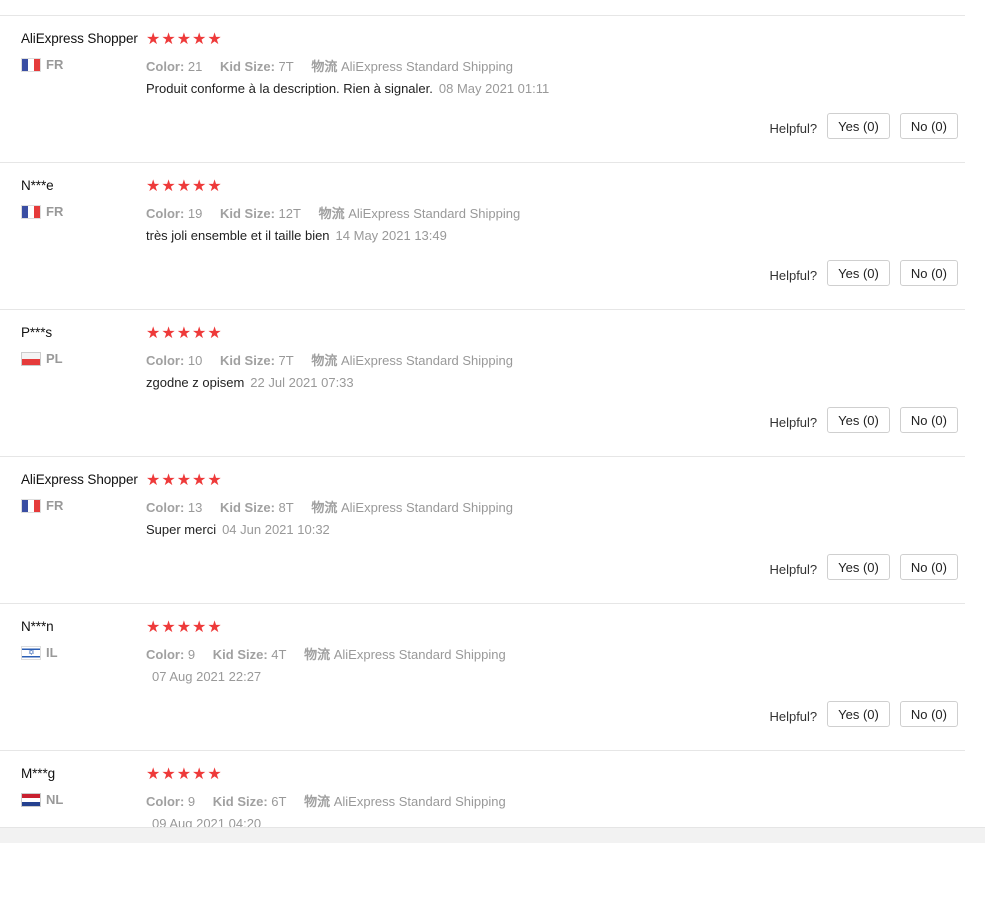 This screenshot has width=985, height=898. What do you see at coordinates (38, 773) in the screenshot?
I see `reviewer-name: M***g` at bounding box center [38, 773].